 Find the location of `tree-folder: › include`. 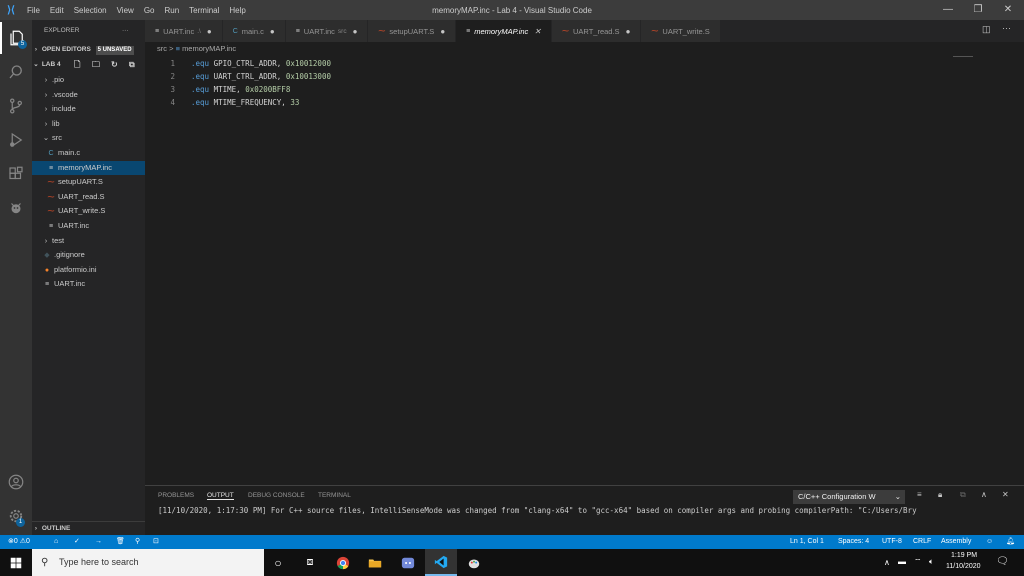

tree-folder: › include is located at coordinates (88, 109).